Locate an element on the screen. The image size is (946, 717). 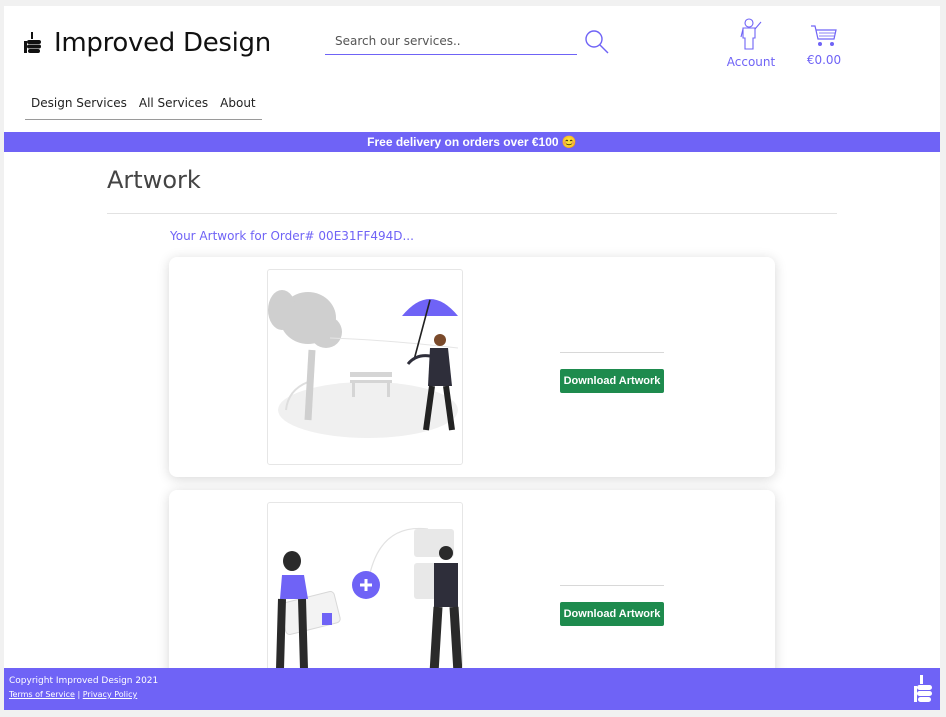
nav-design-services: Design Services is located at coordinates (79, 104).